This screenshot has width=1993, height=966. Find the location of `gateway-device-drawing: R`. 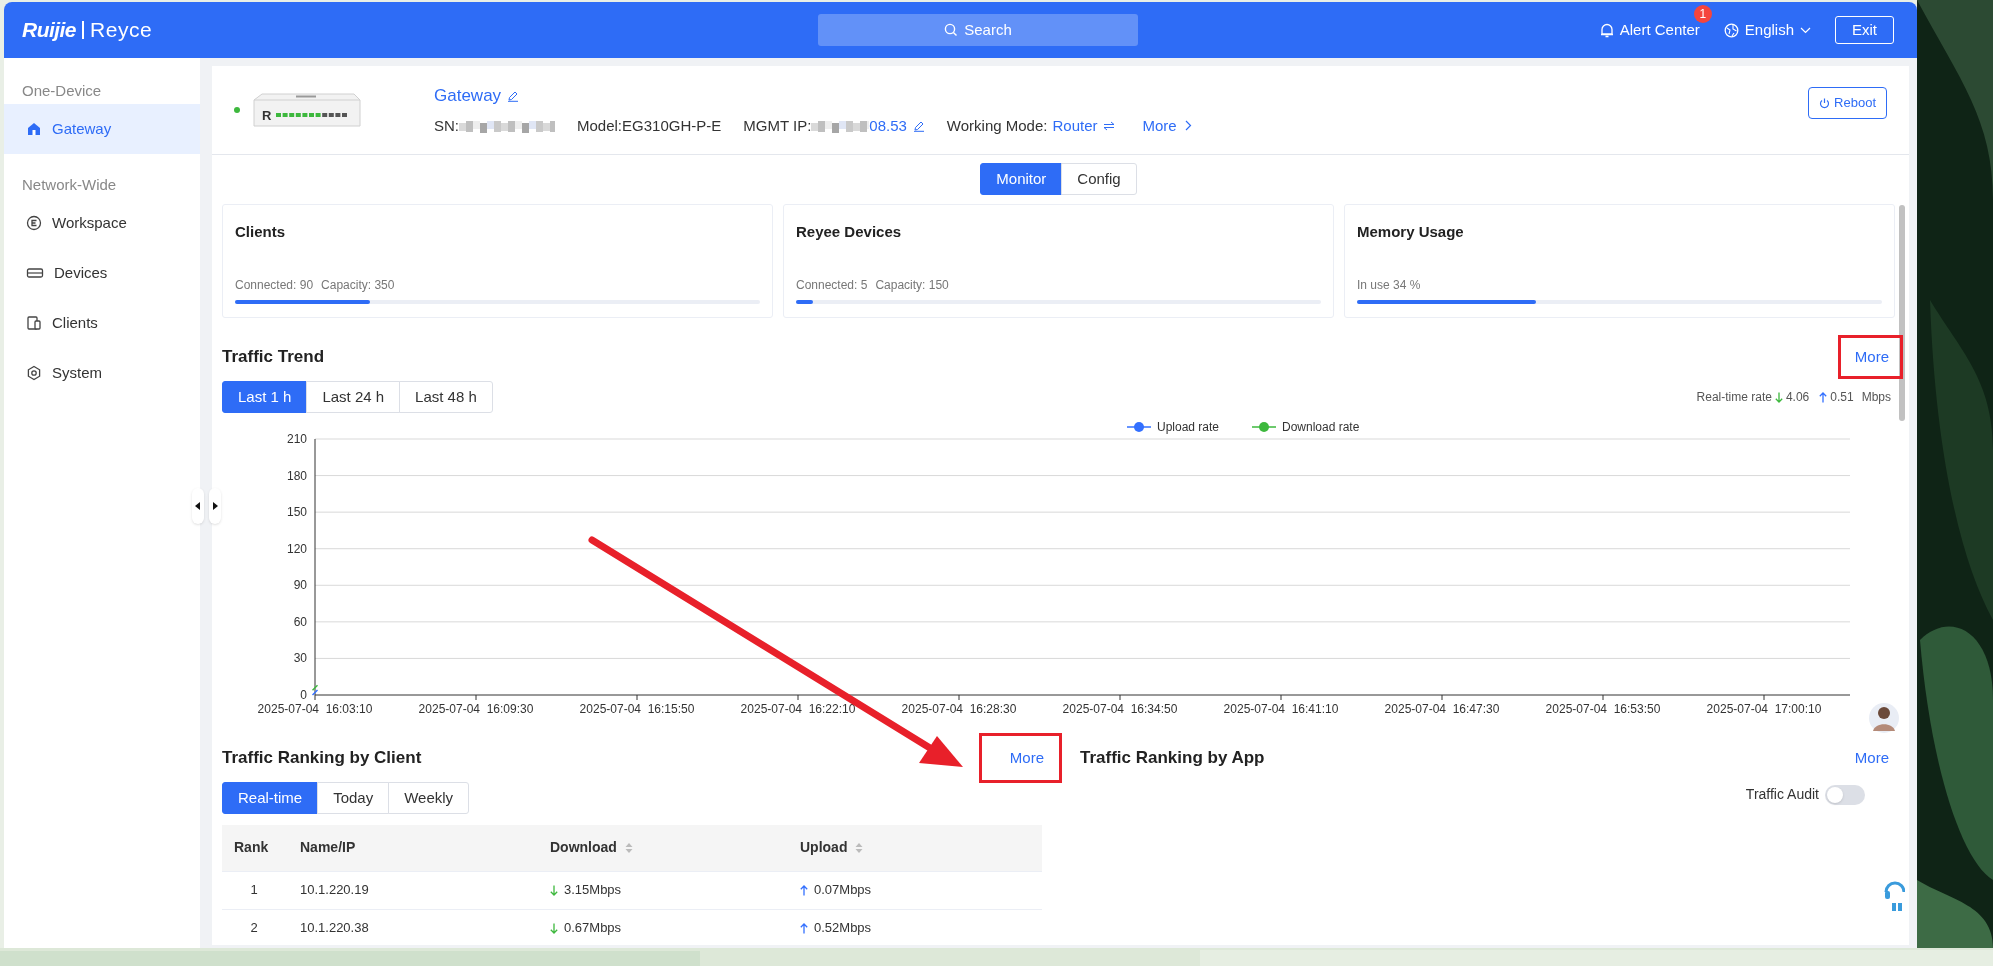

gateway-device-drawing: R is located at coordinates (306, 110).